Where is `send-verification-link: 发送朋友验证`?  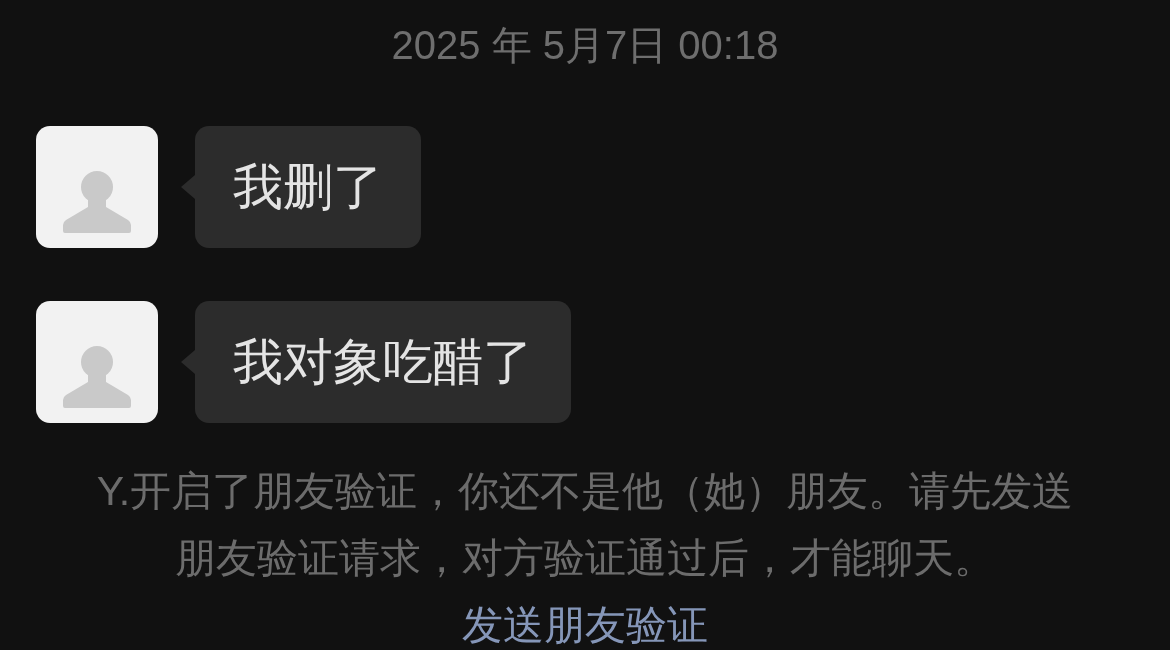
send-verification-link: 发送朋友验证 is located at coordinates (585, 625).